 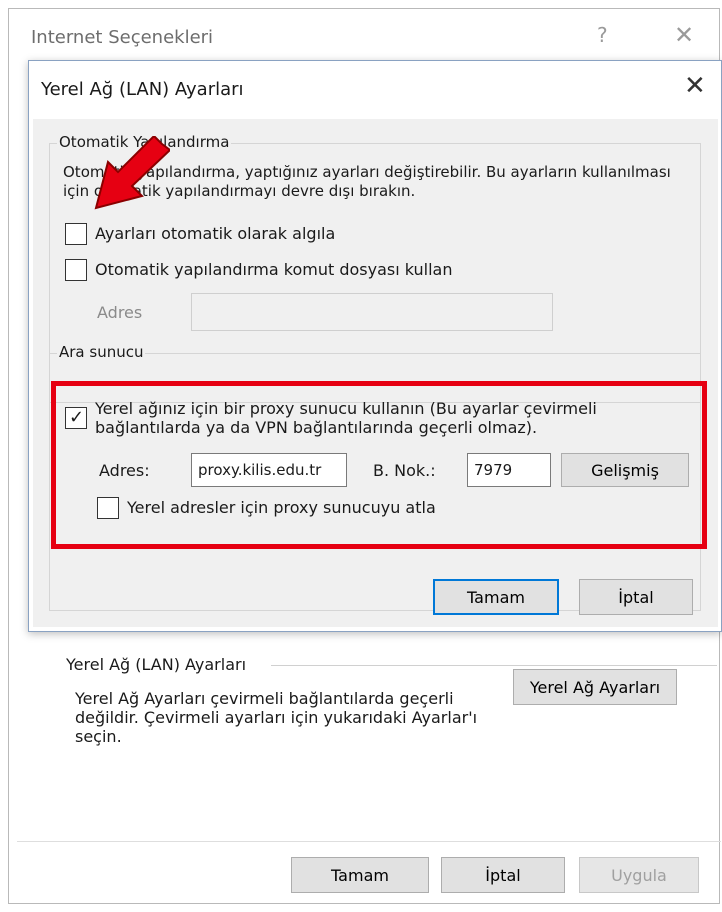 What do you see at coordinates (360, 875) in the screenshot?
I see `outer-ok-button: Tamam` at bounding box center [360, 875].